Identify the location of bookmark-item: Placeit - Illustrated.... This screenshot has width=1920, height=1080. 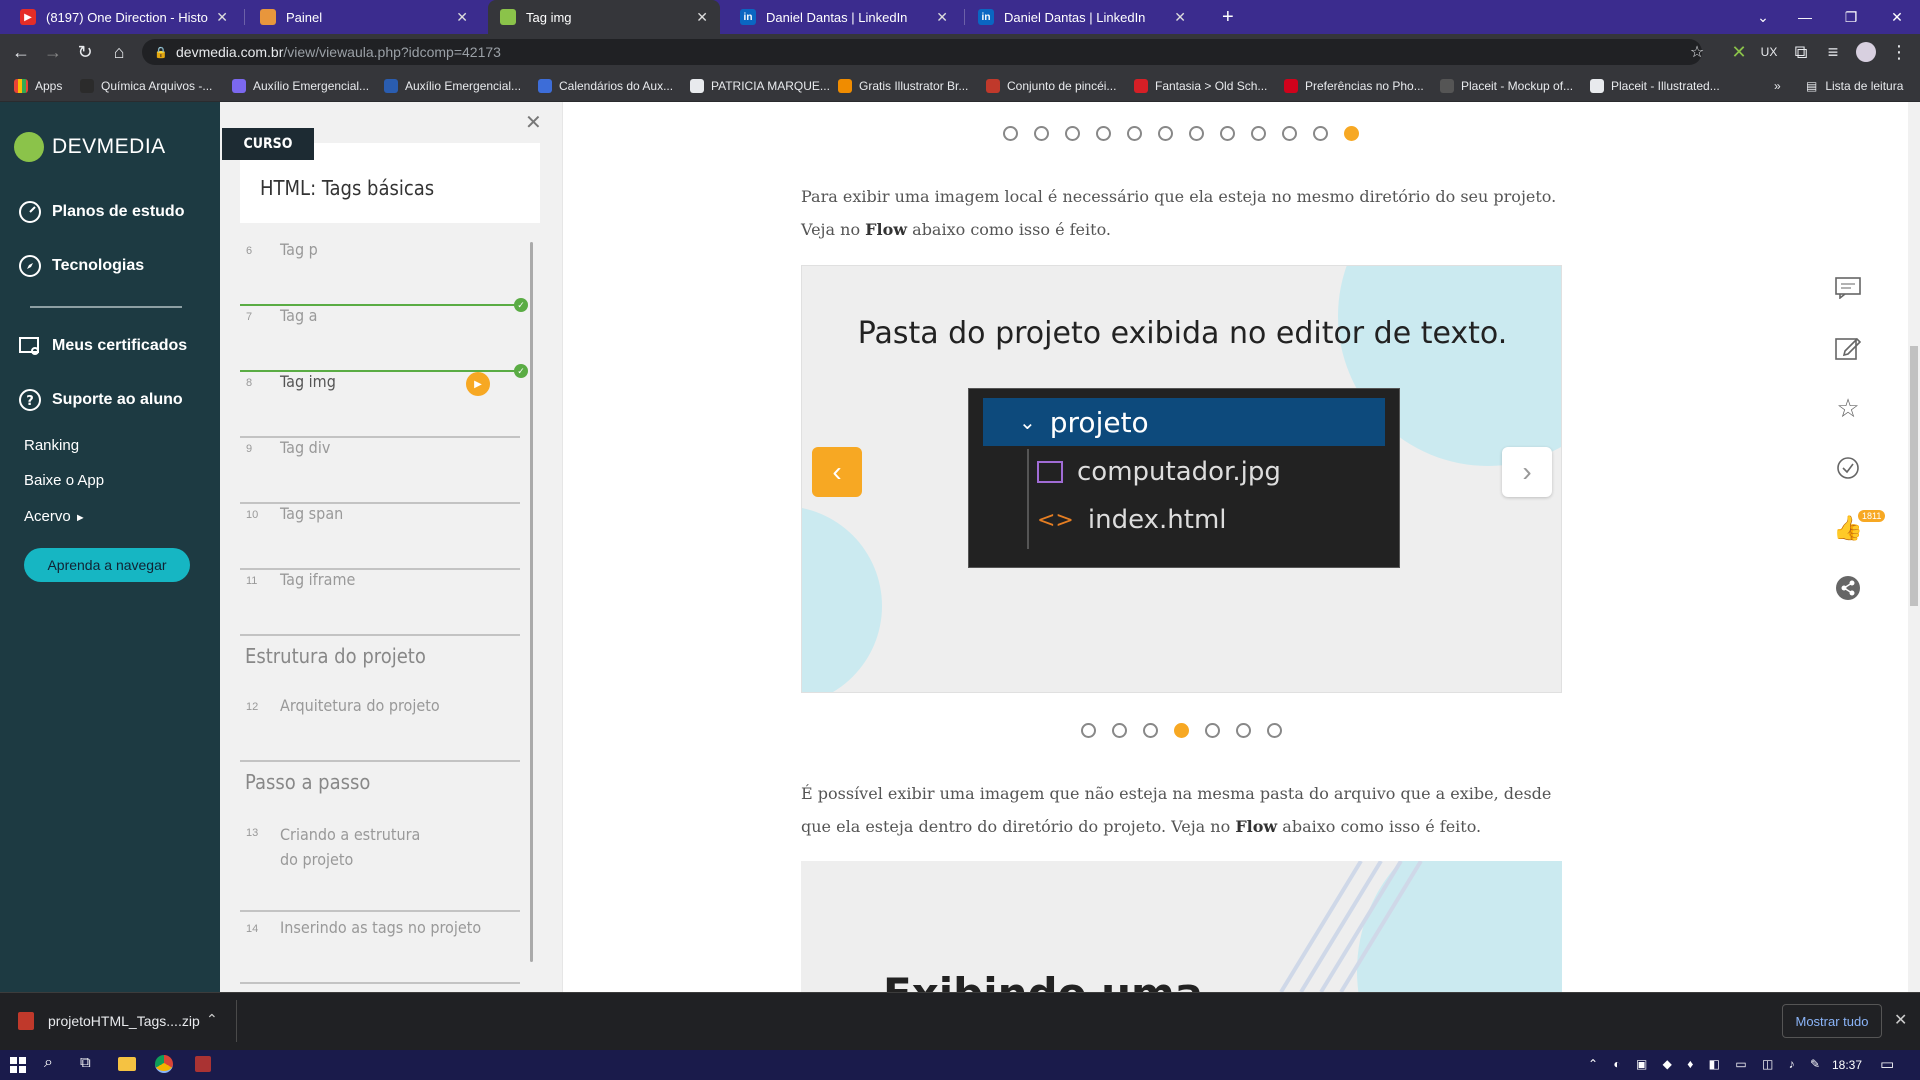
(1655, 86).